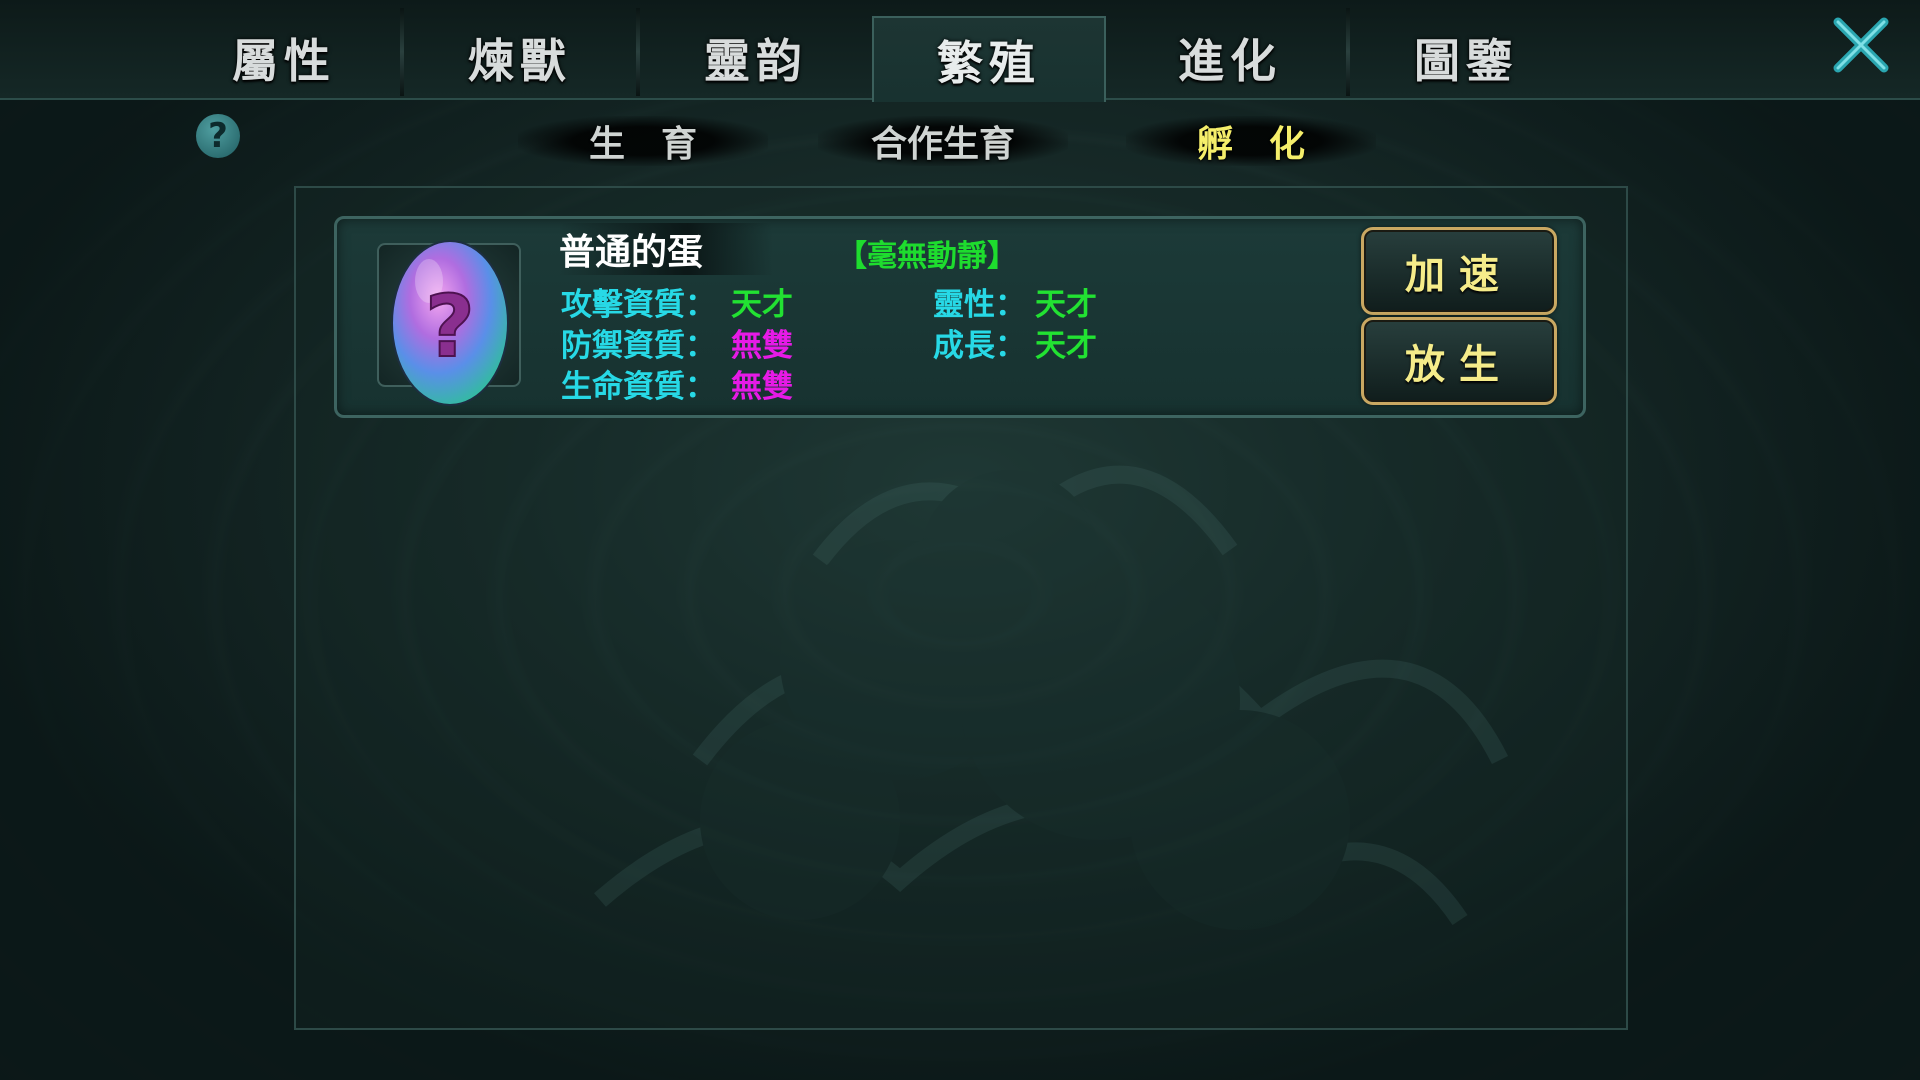 The height and width of the screenshot is (1080, 1920). What do you see at coordinates (520, 58) in the screenshot?
I see `tab-beast-refining: 煉獸` at bounding box center [520, 58].